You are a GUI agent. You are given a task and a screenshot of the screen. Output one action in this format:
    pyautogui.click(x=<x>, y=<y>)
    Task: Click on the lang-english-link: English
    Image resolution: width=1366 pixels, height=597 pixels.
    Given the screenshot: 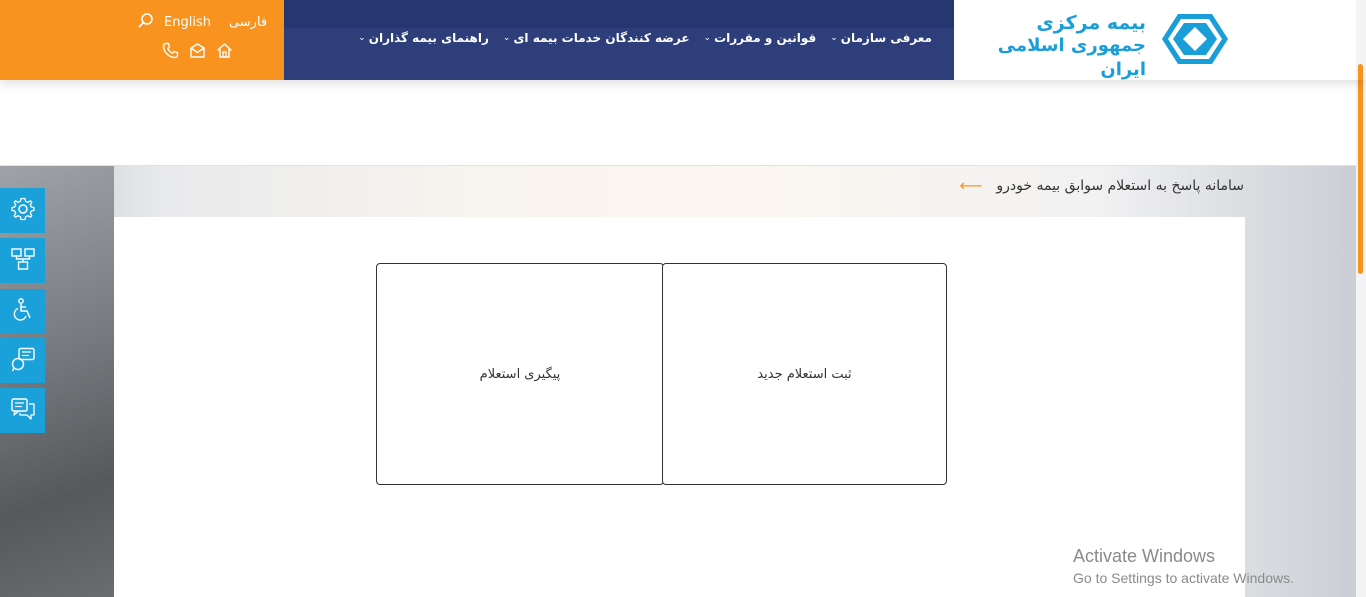 What is the action you would take?
    pyautogui.click(x=187, y=22)
    